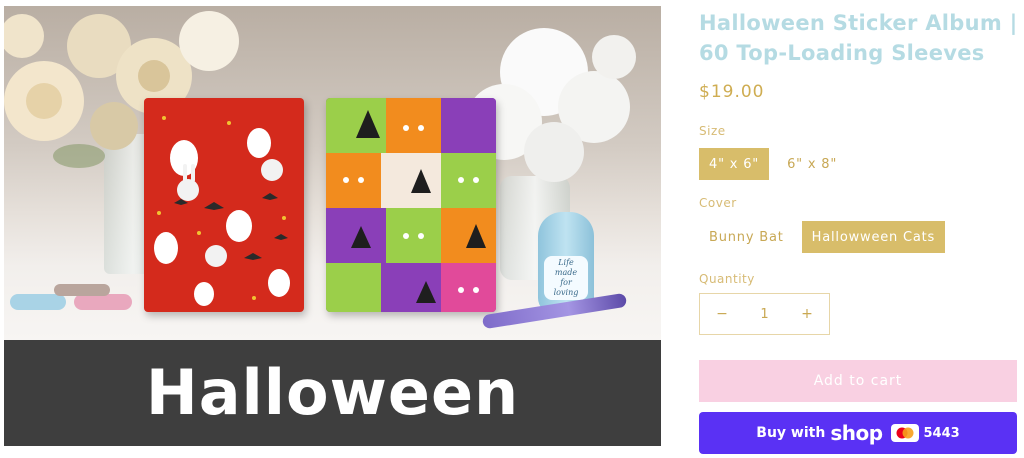 This screenshot has width=1024, height=458. Describe the element at coordinates (732, 92) in the screenshot. I see `product-price: $19.00` at that location.